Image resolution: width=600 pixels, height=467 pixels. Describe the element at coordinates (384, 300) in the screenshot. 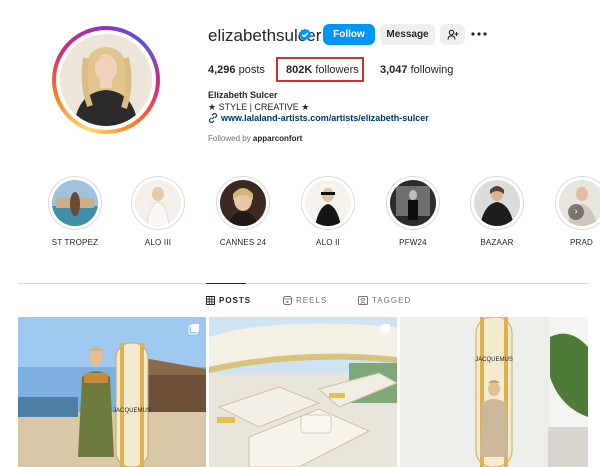

I see `tab-tagged: TAGGED` at that location.